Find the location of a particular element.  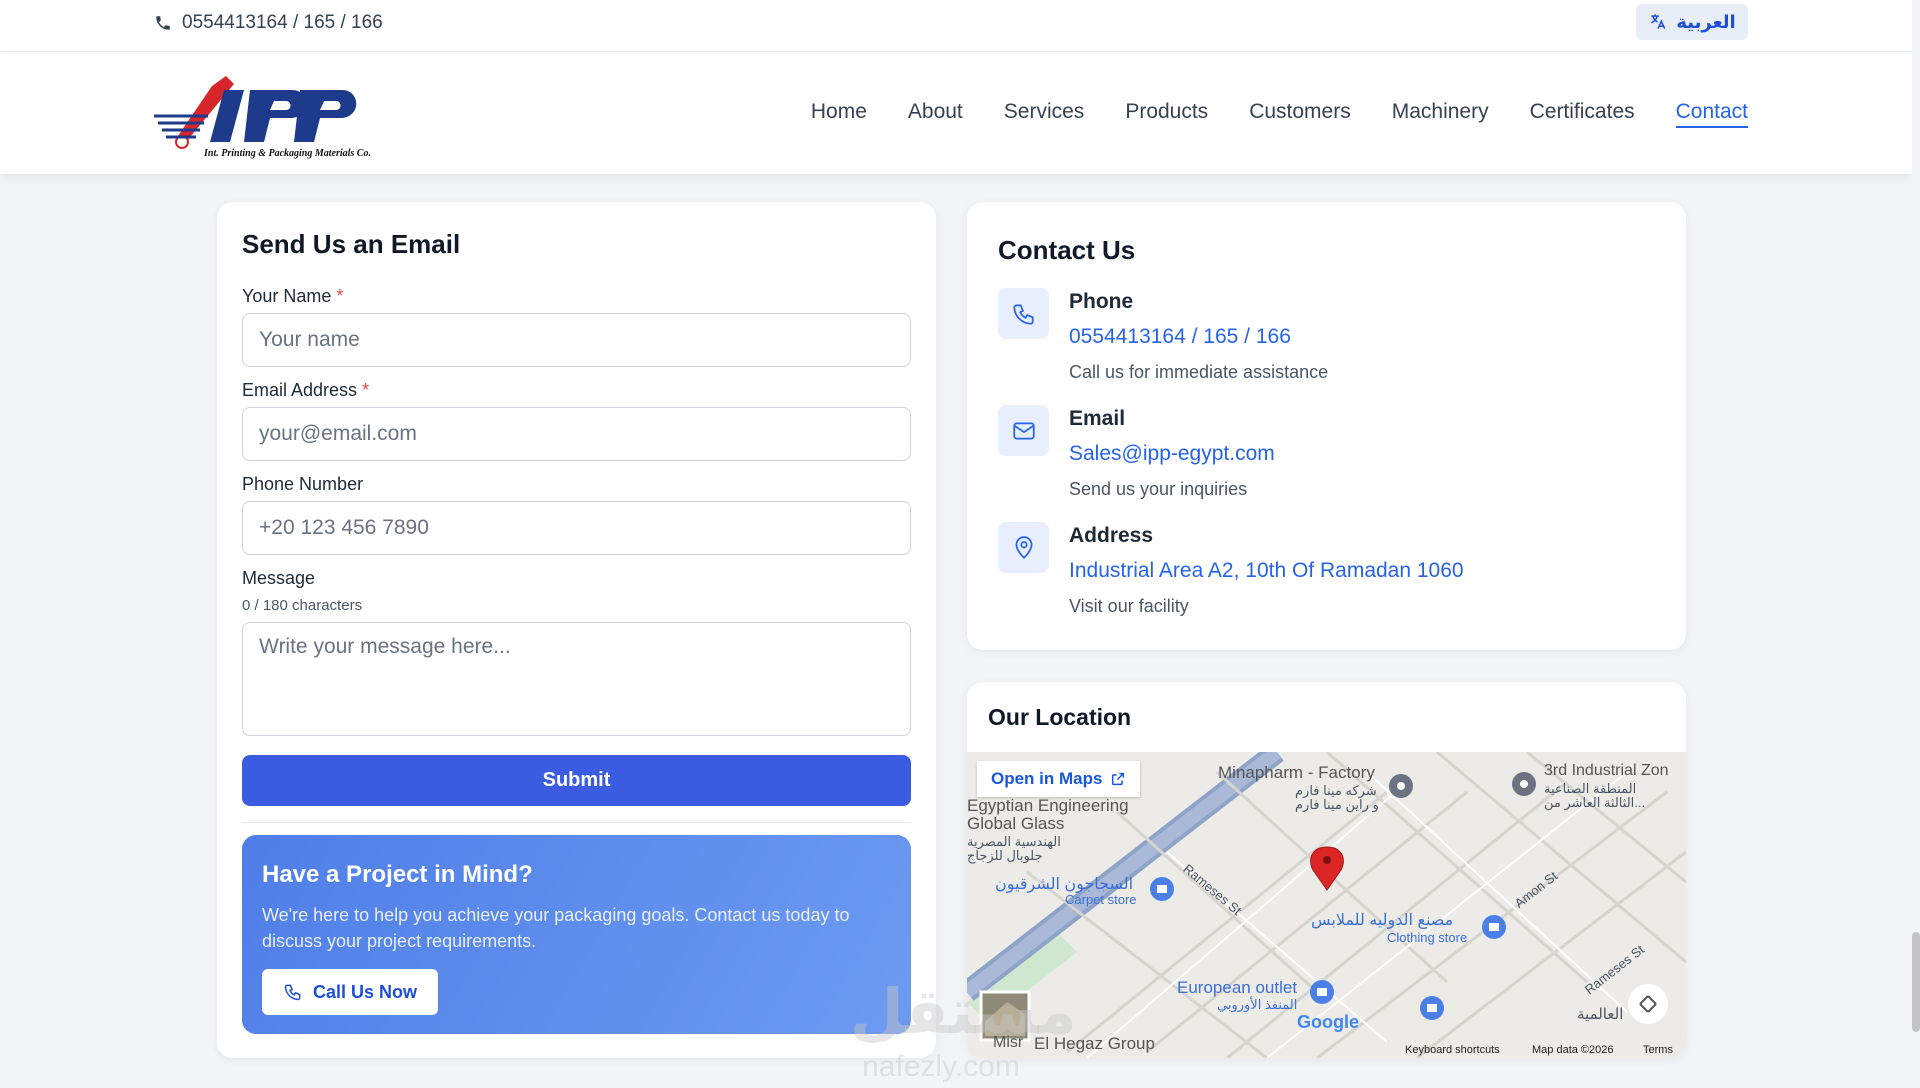

map-label-global-glass: Global Glass is located at coordinates (1016, 823).